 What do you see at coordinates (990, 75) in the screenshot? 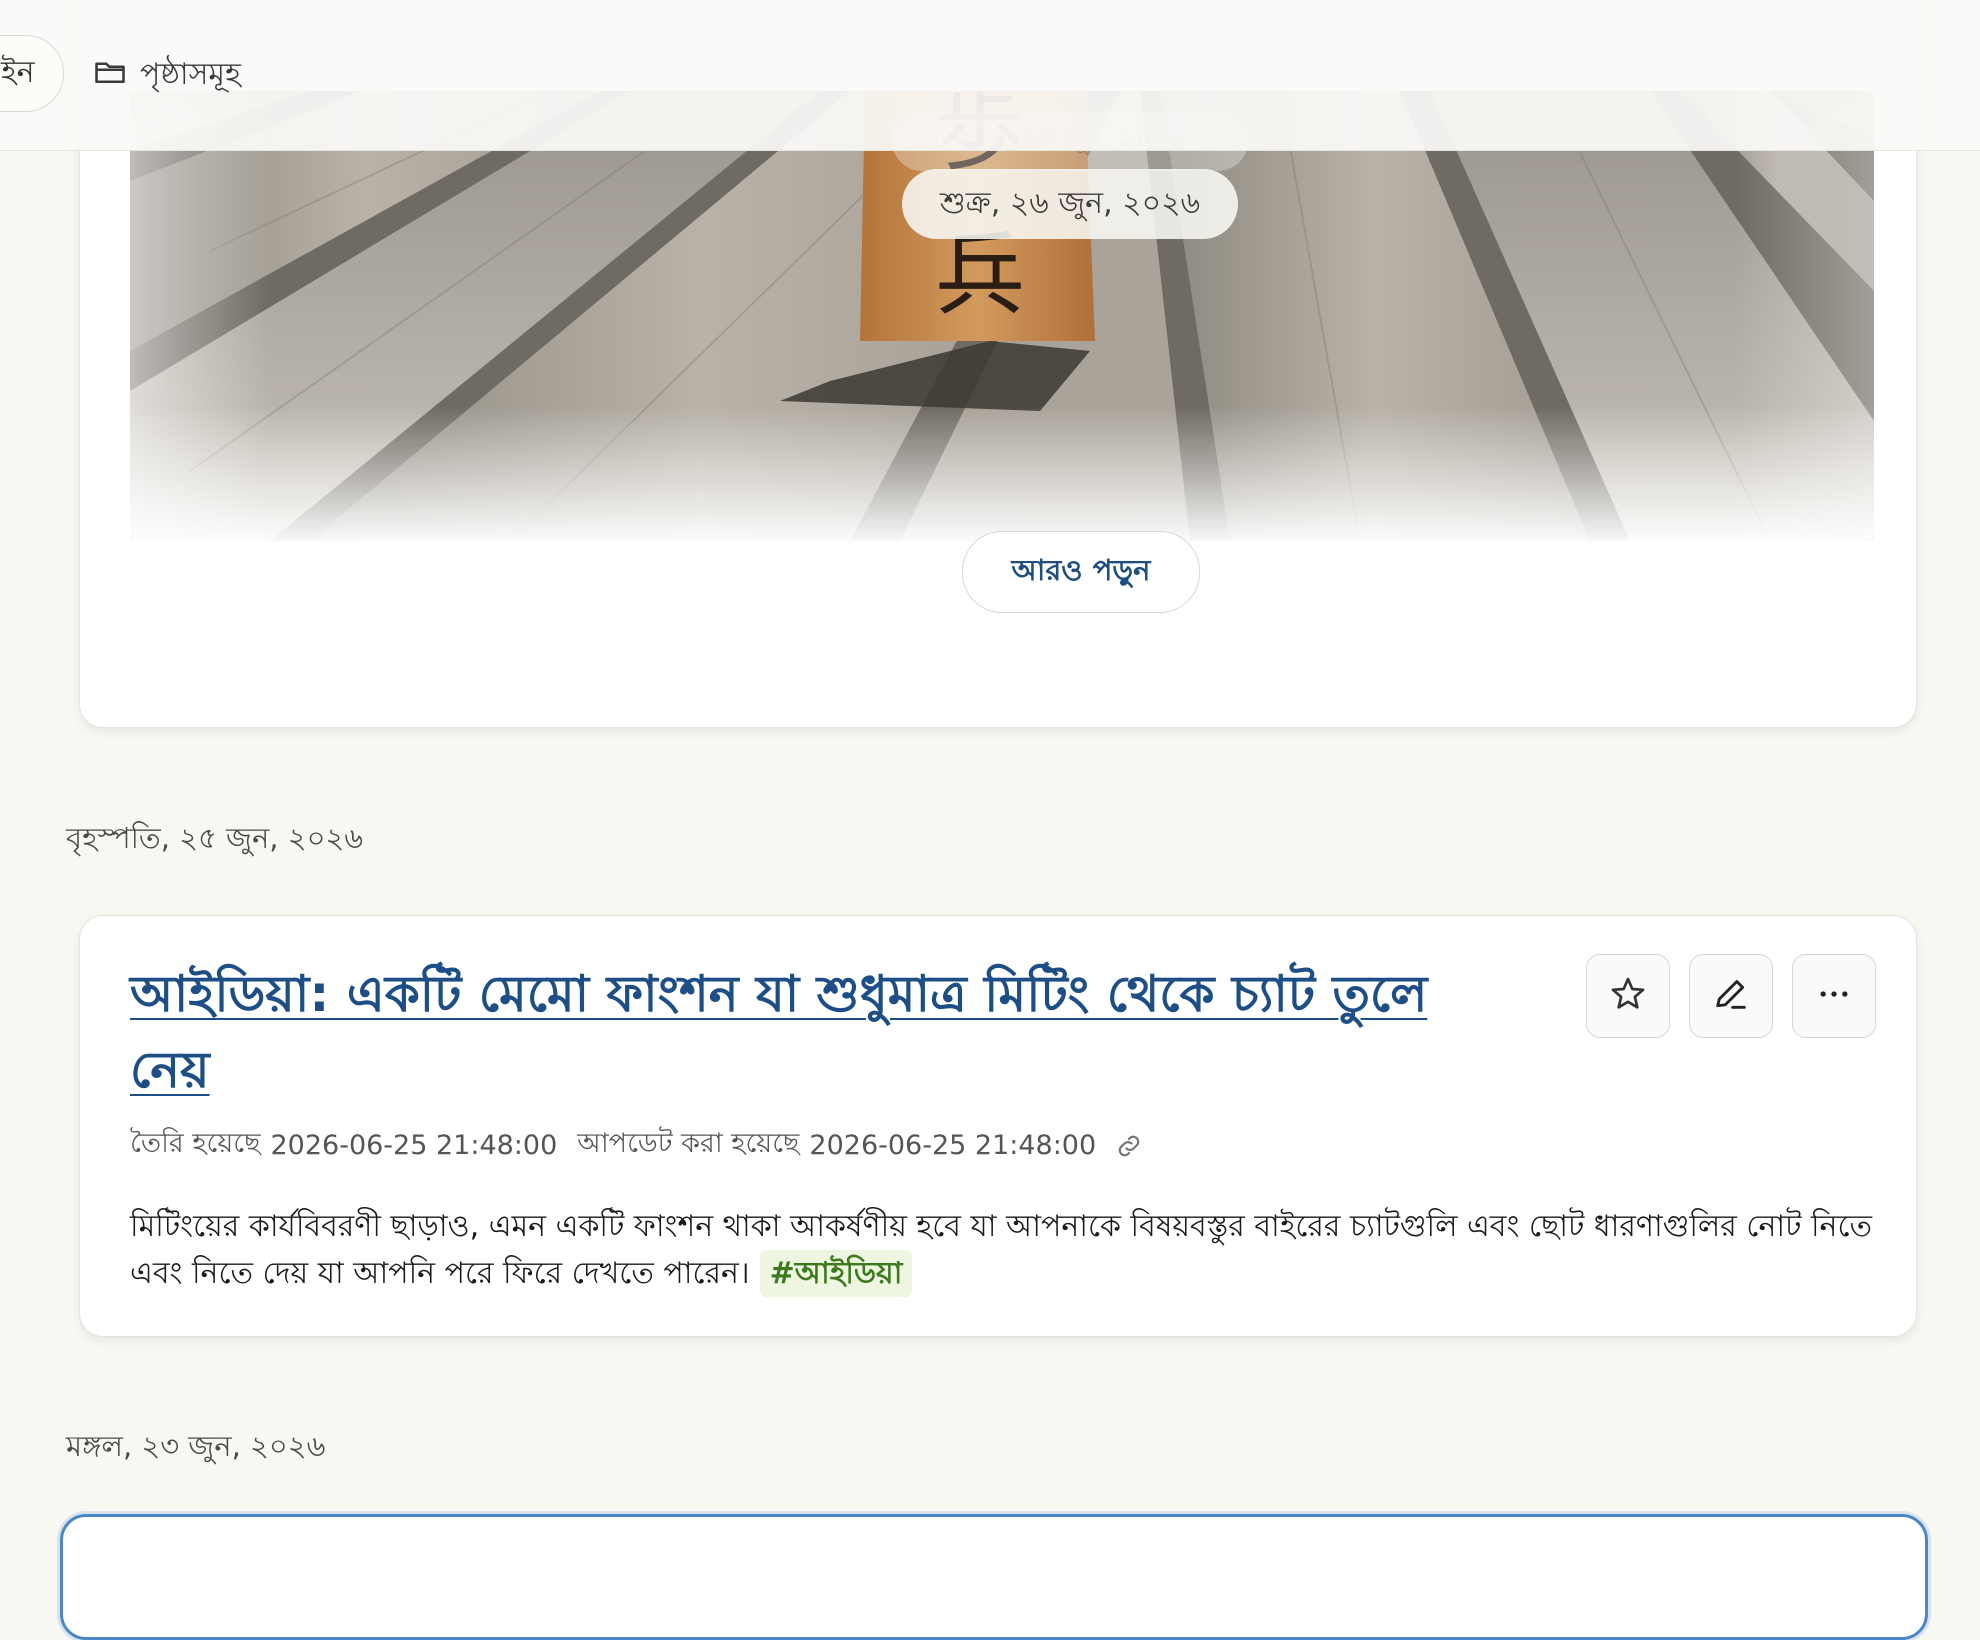
I see `top-navigation-bar: ইন পৃষ্ঠাসমূহ` at bounding box center [990, 75].